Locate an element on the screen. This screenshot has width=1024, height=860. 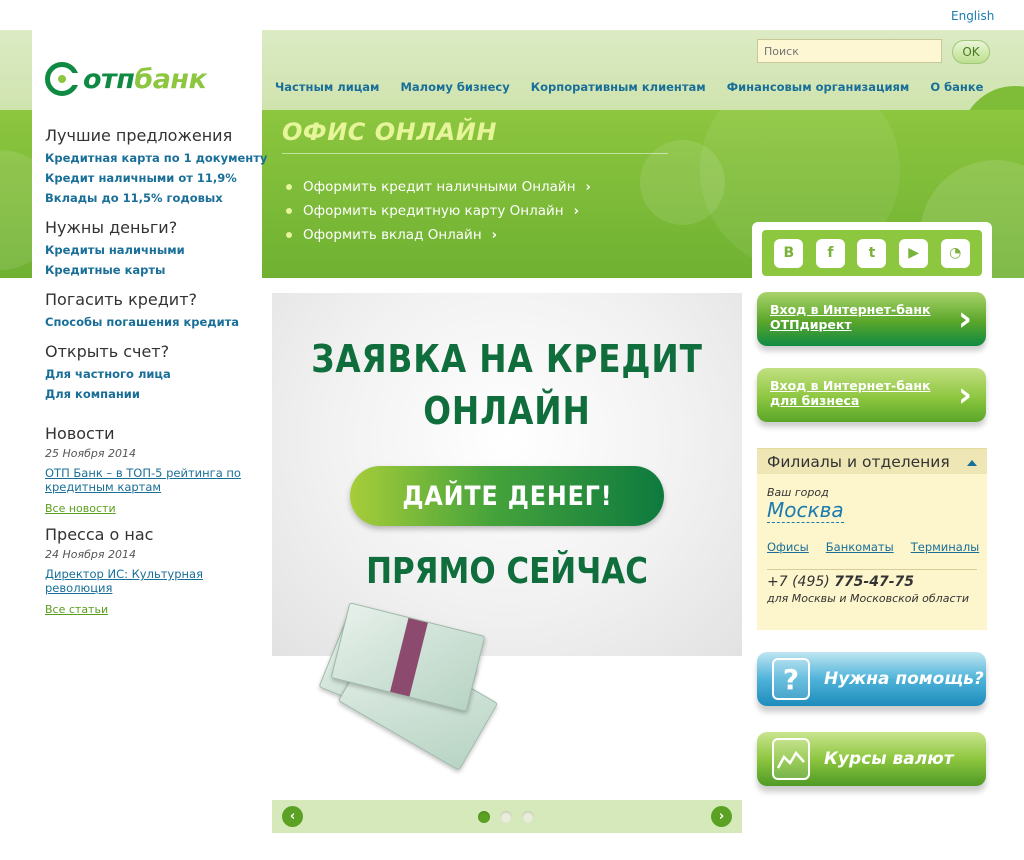
twitter-icon: t is located at coordinates (872, 253).